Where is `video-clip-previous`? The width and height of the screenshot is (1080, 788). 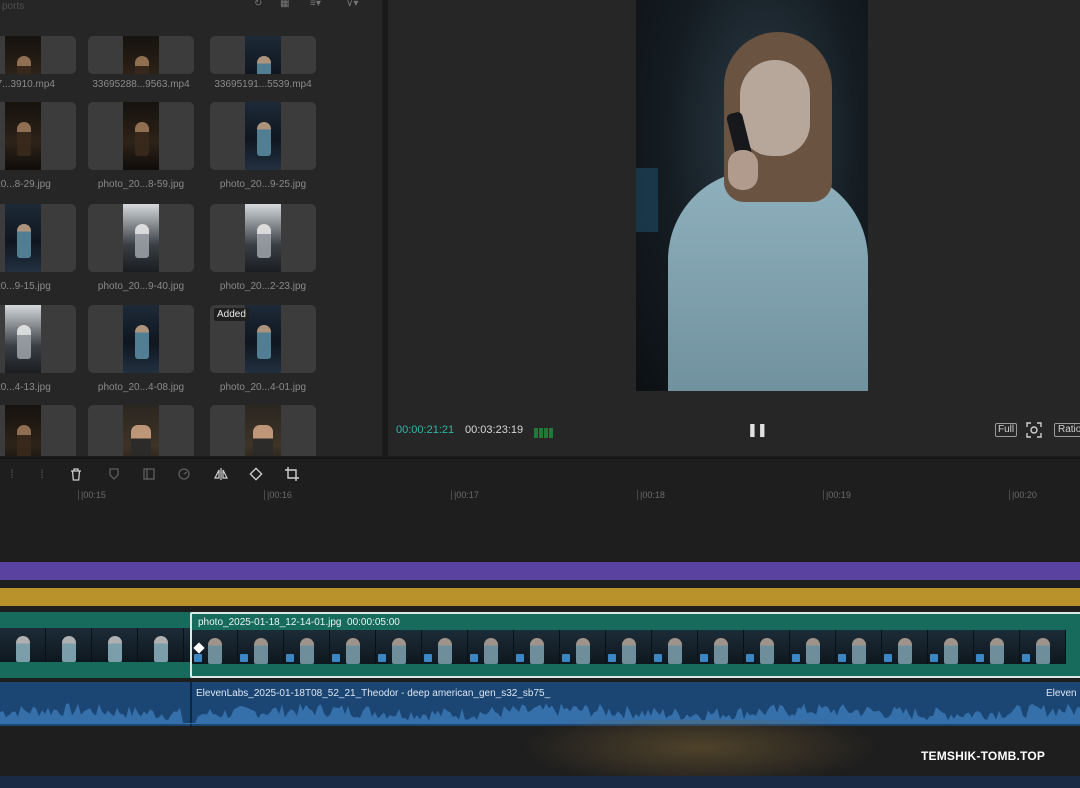 video-clip-previous is located at coordinates (95, 645).